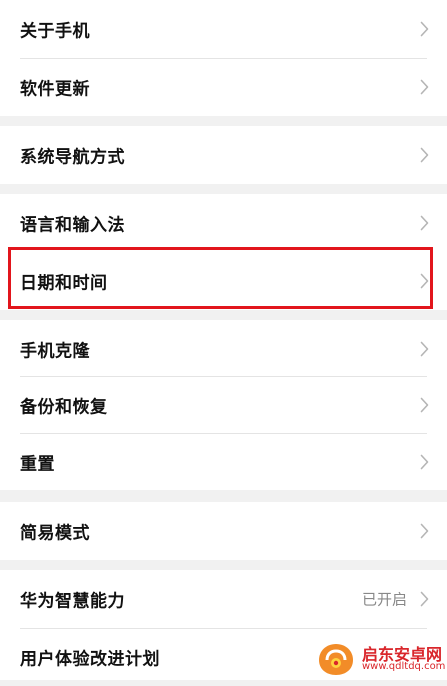 This screenshot has width=447, height=686. I want to click on settings-group-simple-mode: 简易模式, so click(223, 531).